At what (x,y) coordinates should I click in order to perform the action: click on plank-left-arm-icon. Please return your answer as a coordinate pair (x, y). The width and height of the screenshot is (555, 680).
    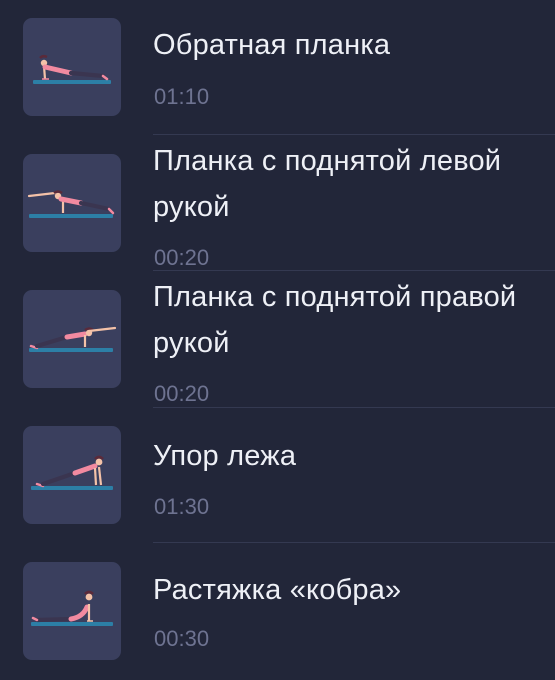
    Looking at the image, I should click on (72, 203).